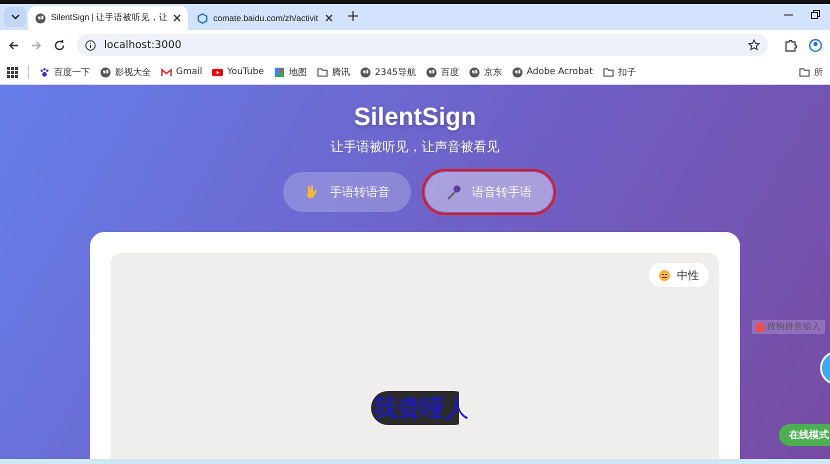 Image resolution: width=830 pixels, height=464 pixels. I want to click on bookmark-link: Adobe Acrobat, so click(552, 72).